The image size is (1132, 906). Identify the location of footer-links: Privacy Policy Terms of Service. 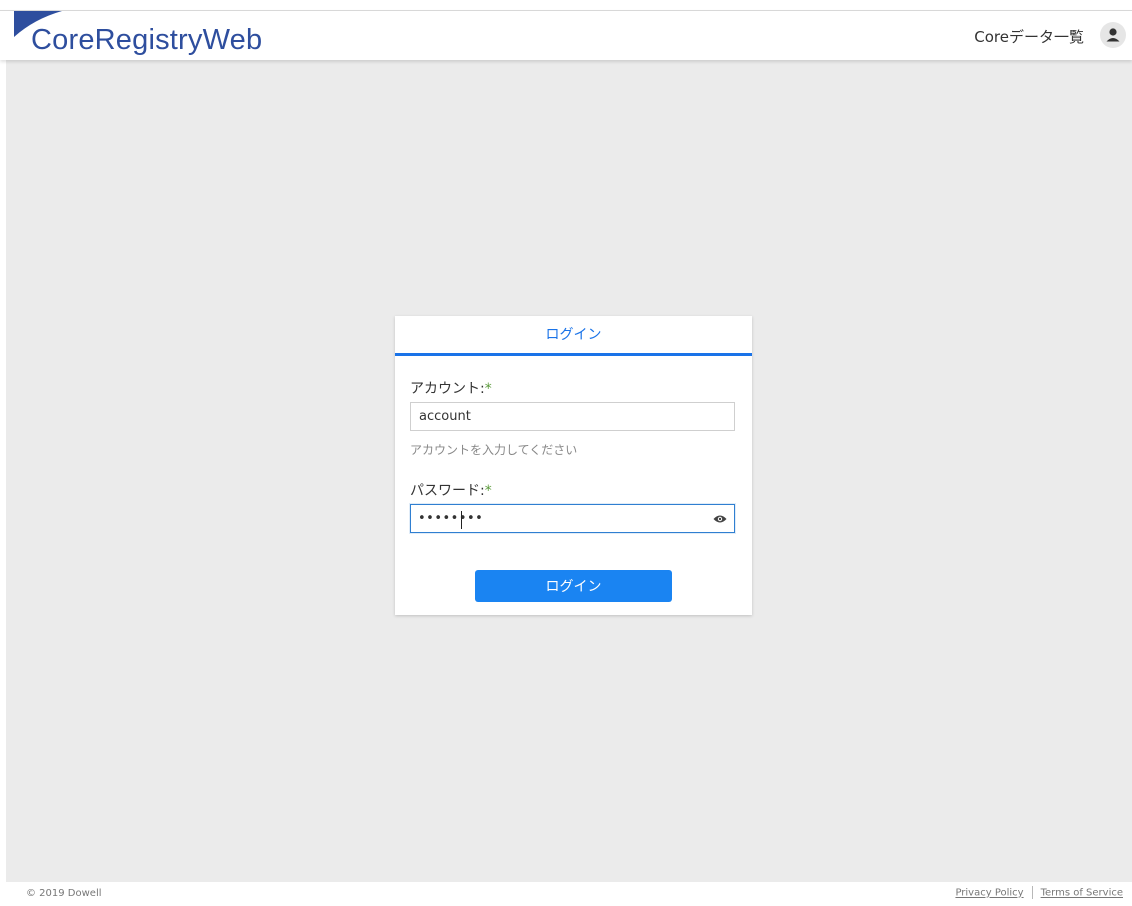
(1039, 893).